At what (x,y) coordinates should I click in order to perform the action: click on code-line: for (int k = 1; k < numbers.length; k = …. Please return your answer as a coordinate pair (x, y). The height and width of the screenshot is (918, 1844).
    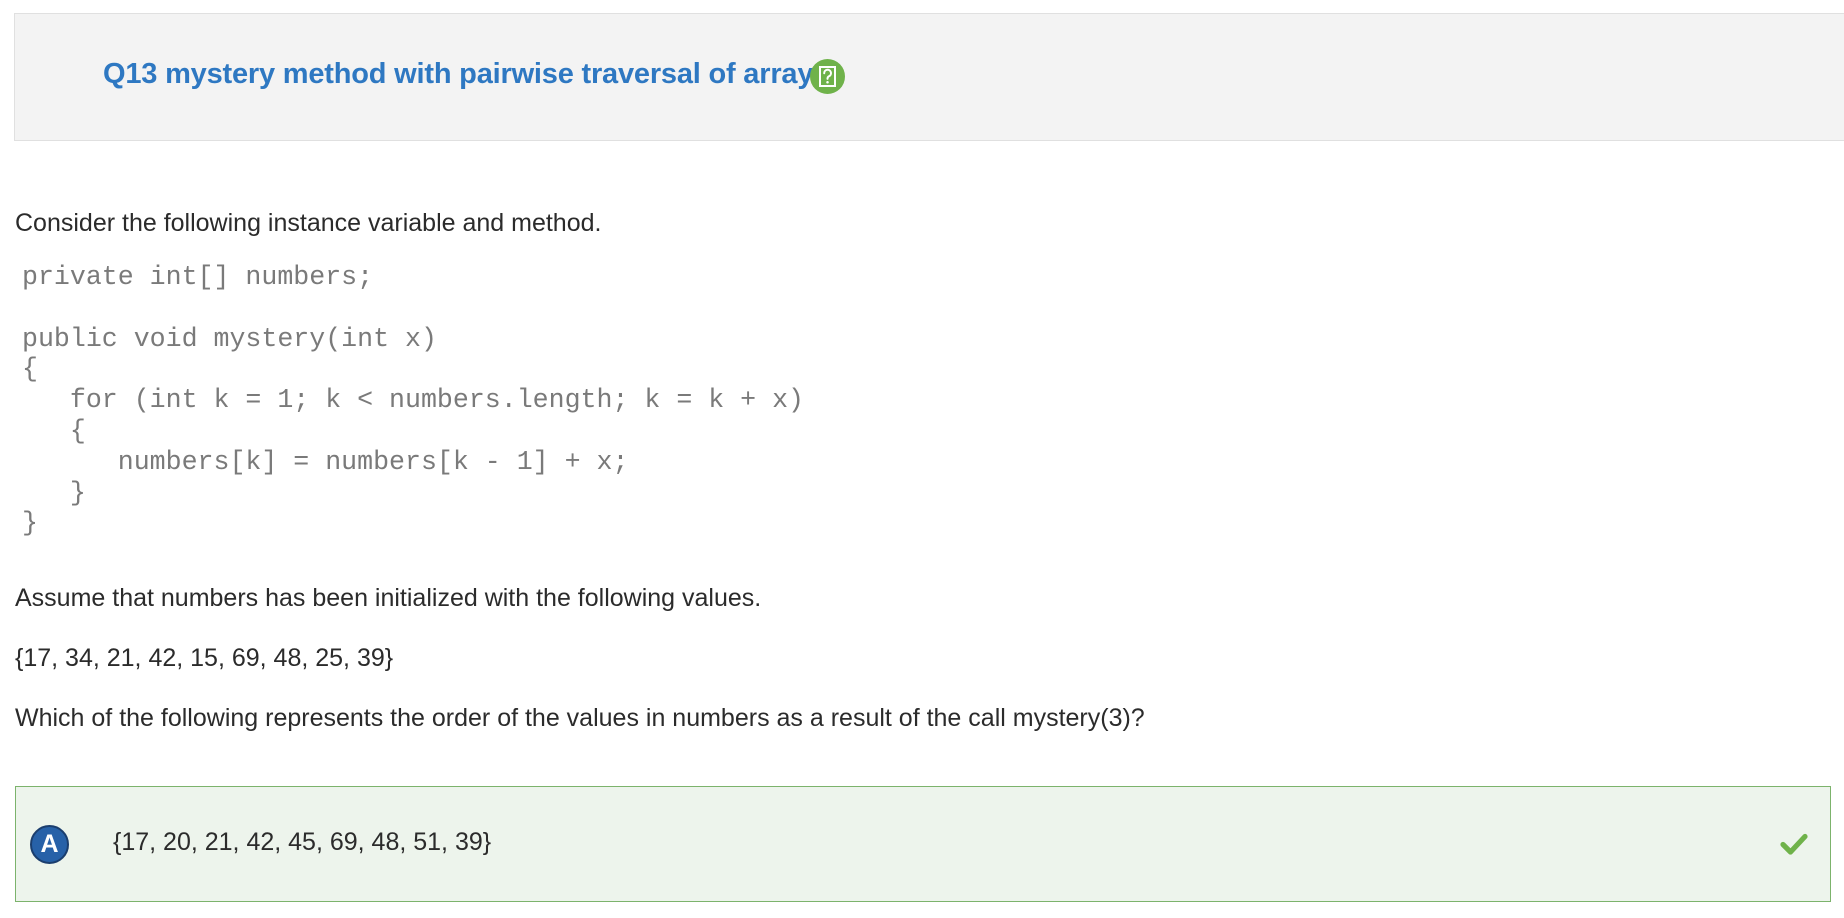
    Looking at the image, I should click on (413, 400).